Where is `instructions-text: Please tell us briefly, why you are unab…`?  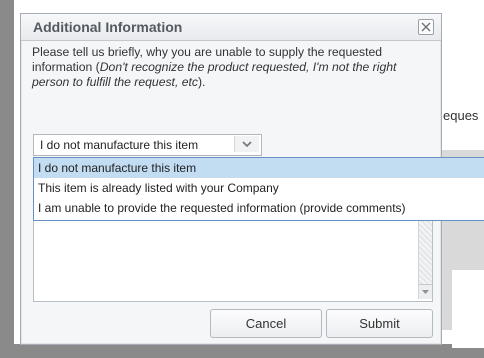 instructions-text: Please tell us briefly, why you are unab… is located at coordinates (227, 67).